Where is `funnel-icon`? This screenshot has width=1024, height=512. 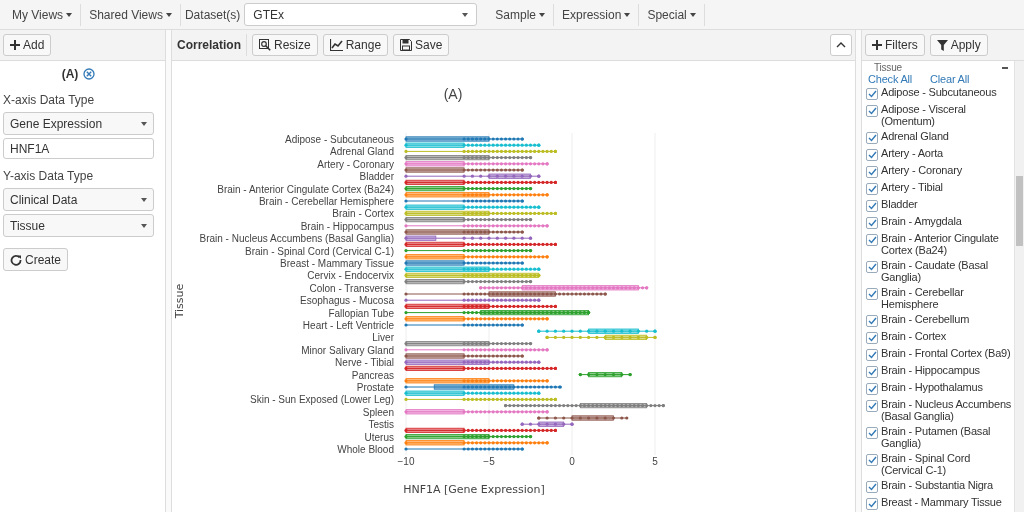
funnel-icon is located at coordinates (942, 45).